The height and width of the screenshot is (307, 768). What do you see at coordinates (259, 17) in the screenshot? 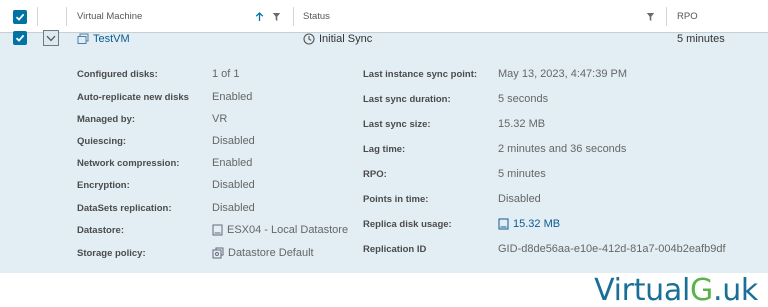
I see `sort-arrow-up-icon` at bounding box center [259, 17].